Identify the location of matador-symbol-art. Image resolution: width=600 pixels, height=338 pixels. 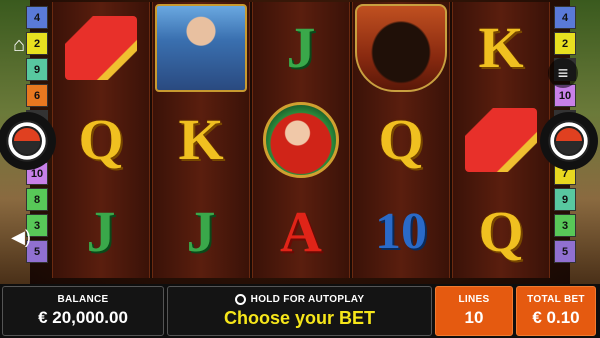
(201, 48).